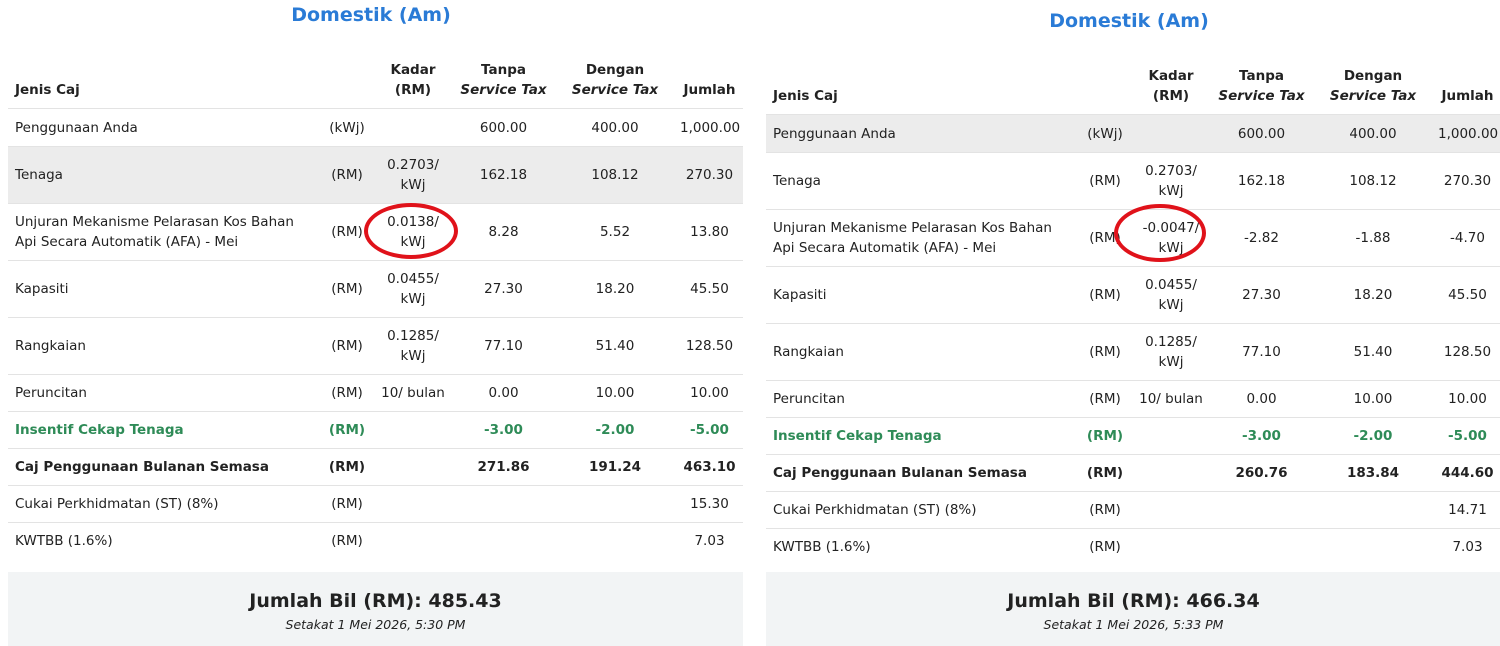 The width and height of the screenshot is (1500, 646). What do you see at coordinates (503, 289) in the screenshot?
I see `tanpa-cell: 27.30` at bounding box center [503, 289].